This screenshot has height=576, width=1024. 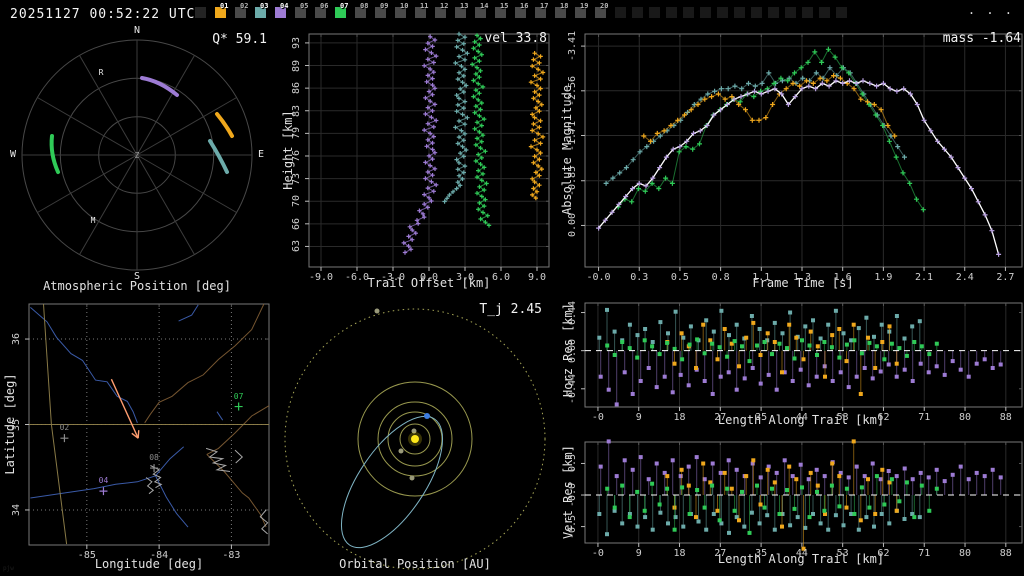 What do you see at coordinates (296, 246) in the screenshot?
I see `tick-label: 63` at bounding box center [296, 246].